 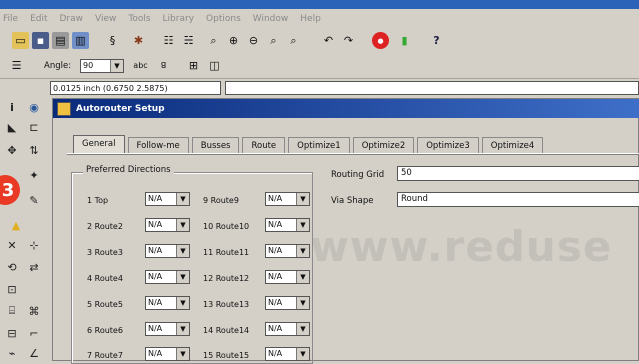 I want to click on tab-optimize3: Optimize3, so click(x=448, y=145).